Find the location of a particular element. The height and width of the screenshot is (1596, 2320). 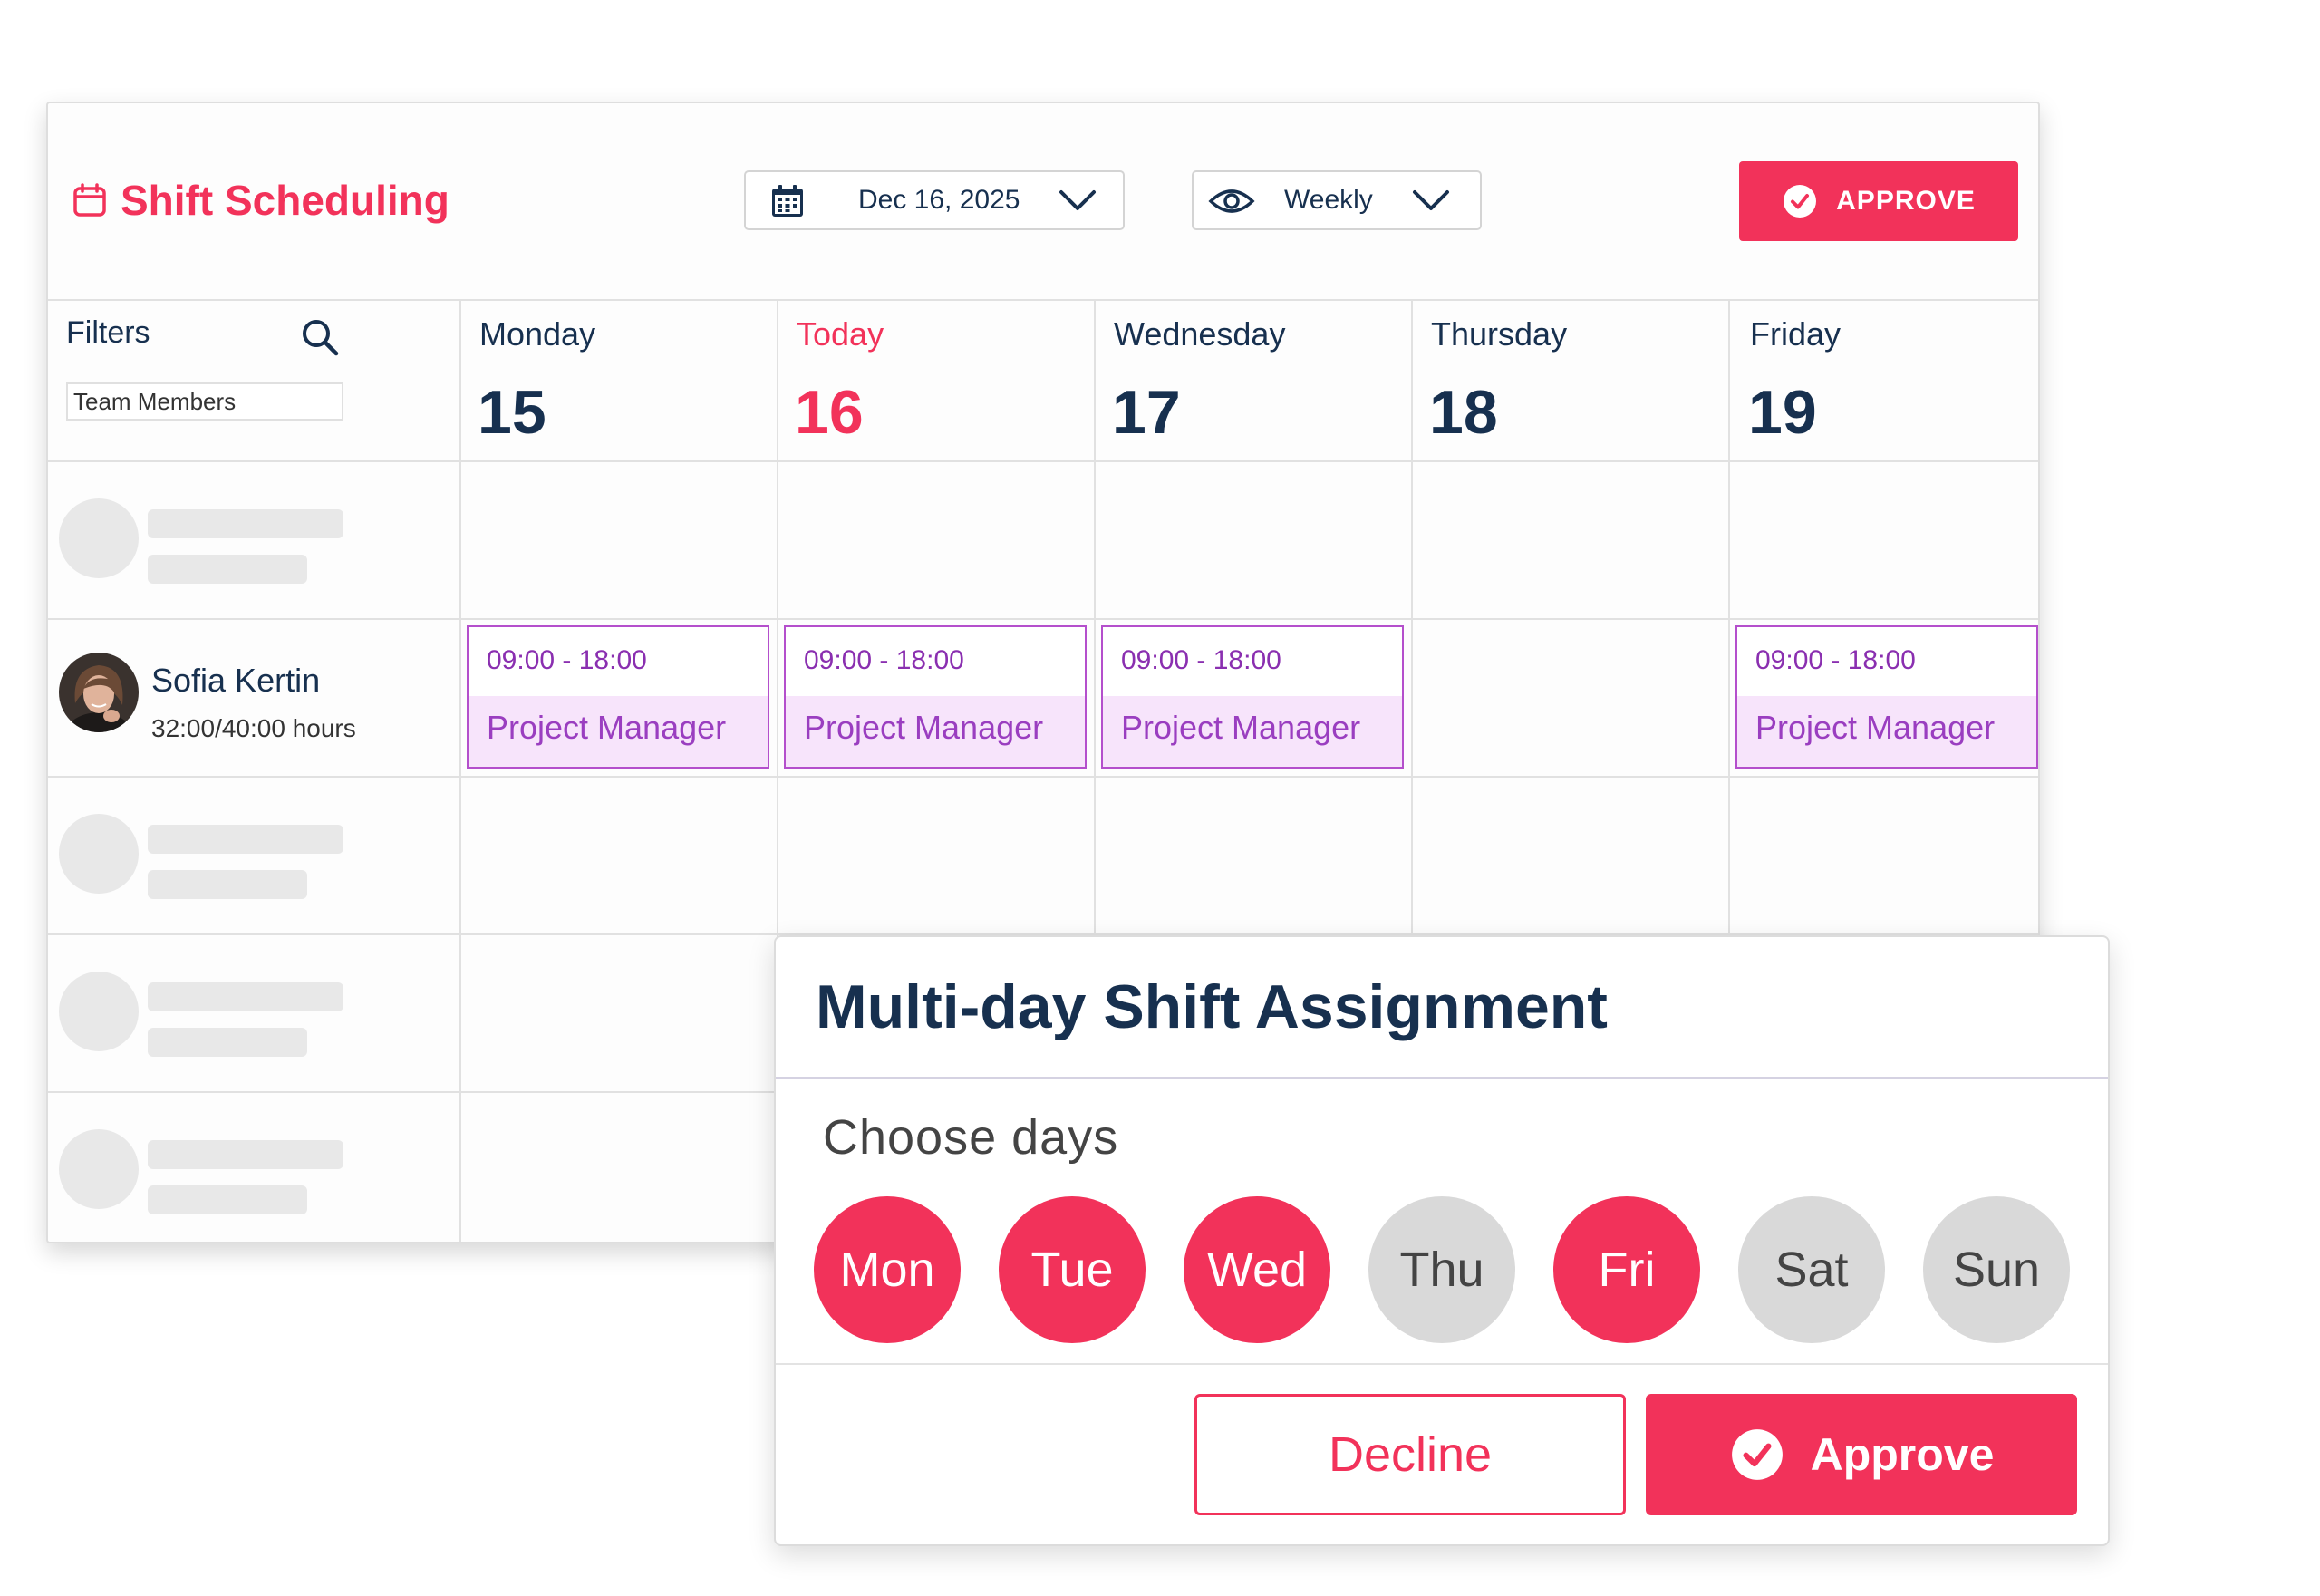

day-toggle-sun: Sun is located at coordinates (1996, 1269).